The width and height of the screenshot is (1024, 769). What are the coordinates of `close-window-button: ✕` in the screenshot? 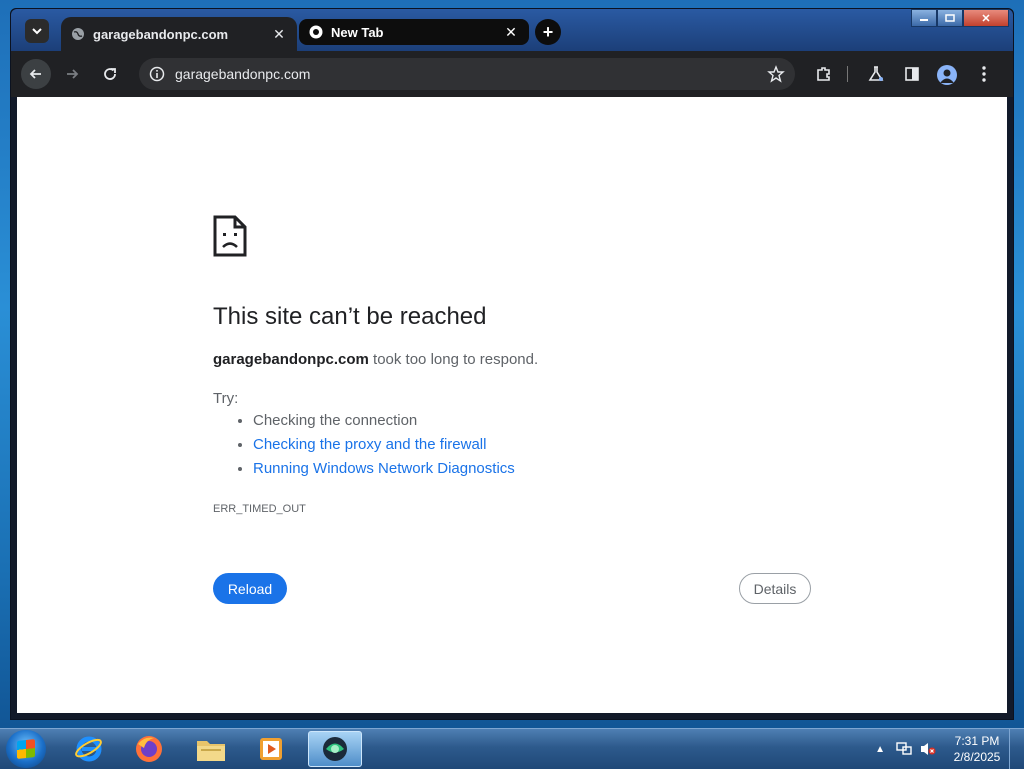 It's located at (986, 18).